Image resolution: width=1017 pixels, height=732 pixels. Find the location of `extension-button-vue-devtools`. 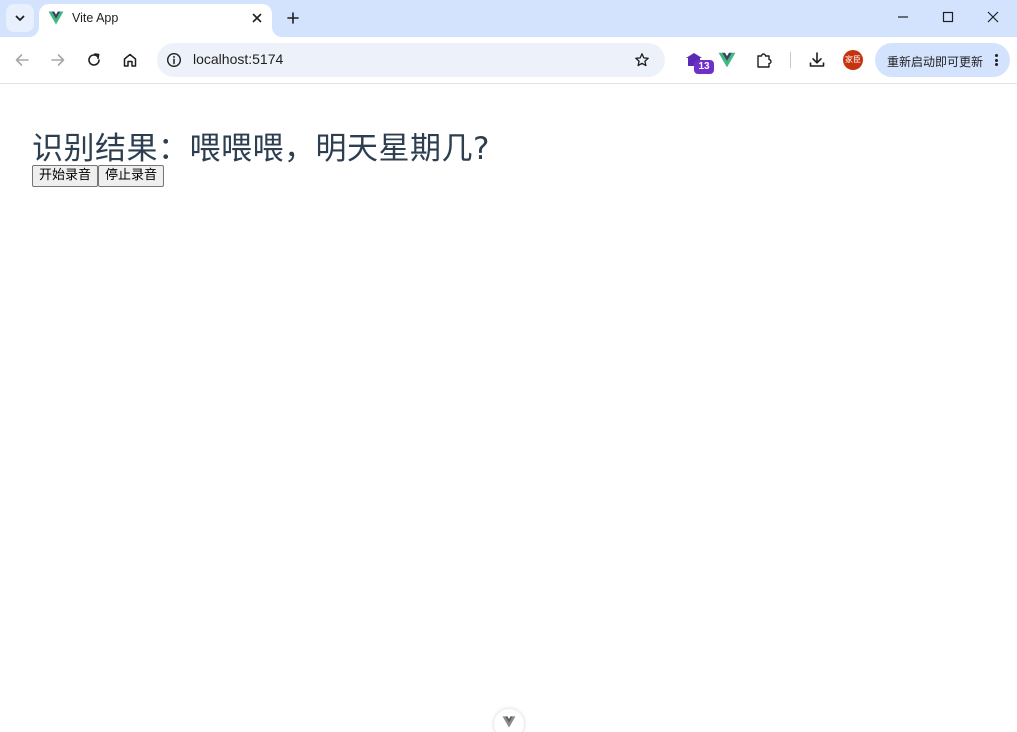

extension-button-vue-devtools is located at coordinates (727, 60).